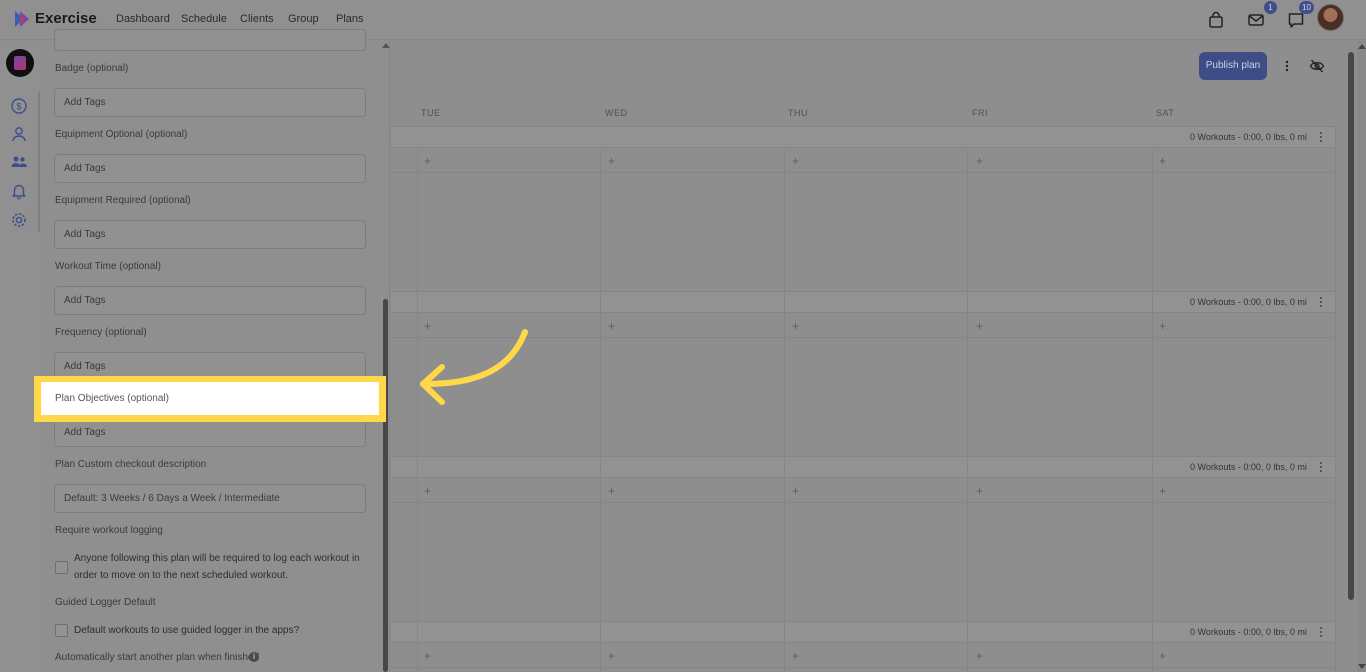  Describe the element at coordinates (19, 220) in the screenshot. I see `gear-icon` at that location.